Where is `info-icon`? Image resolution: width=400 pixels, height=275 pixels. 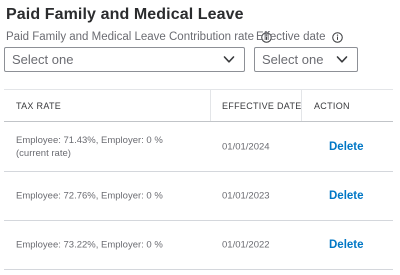 info-icon is located at coordinates (338, 37).